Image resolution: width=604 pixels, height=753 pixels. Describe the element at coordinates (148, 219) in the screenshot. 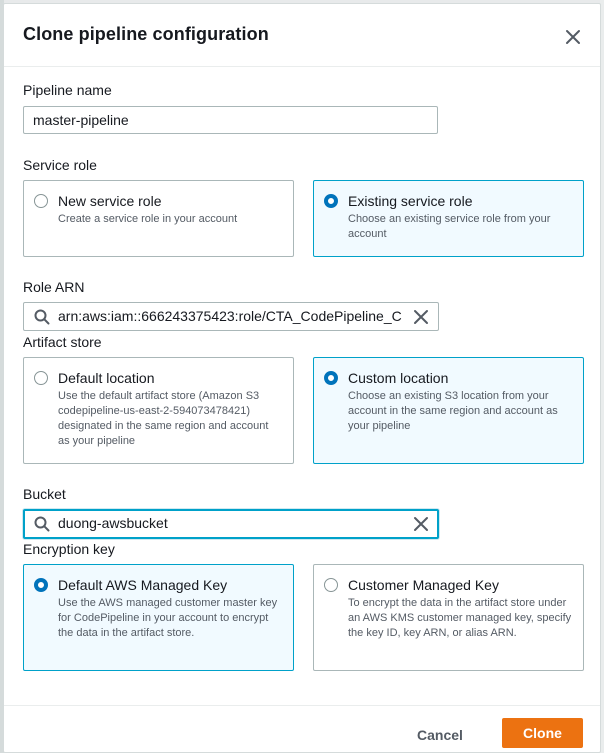

I see `tile-description: Create a service role in your account` at that location.